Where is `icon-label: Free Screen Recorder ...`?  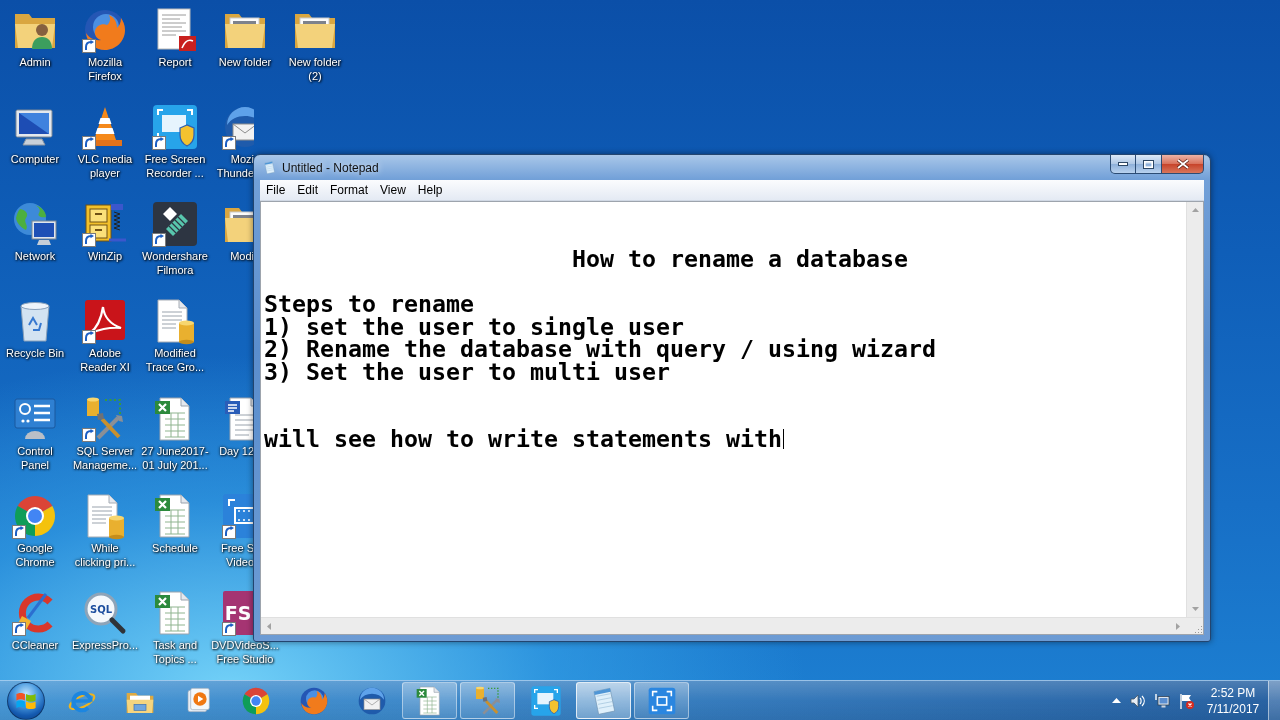 icon-label: Free Screen Recorder ... is located at coordinates (175, 166).